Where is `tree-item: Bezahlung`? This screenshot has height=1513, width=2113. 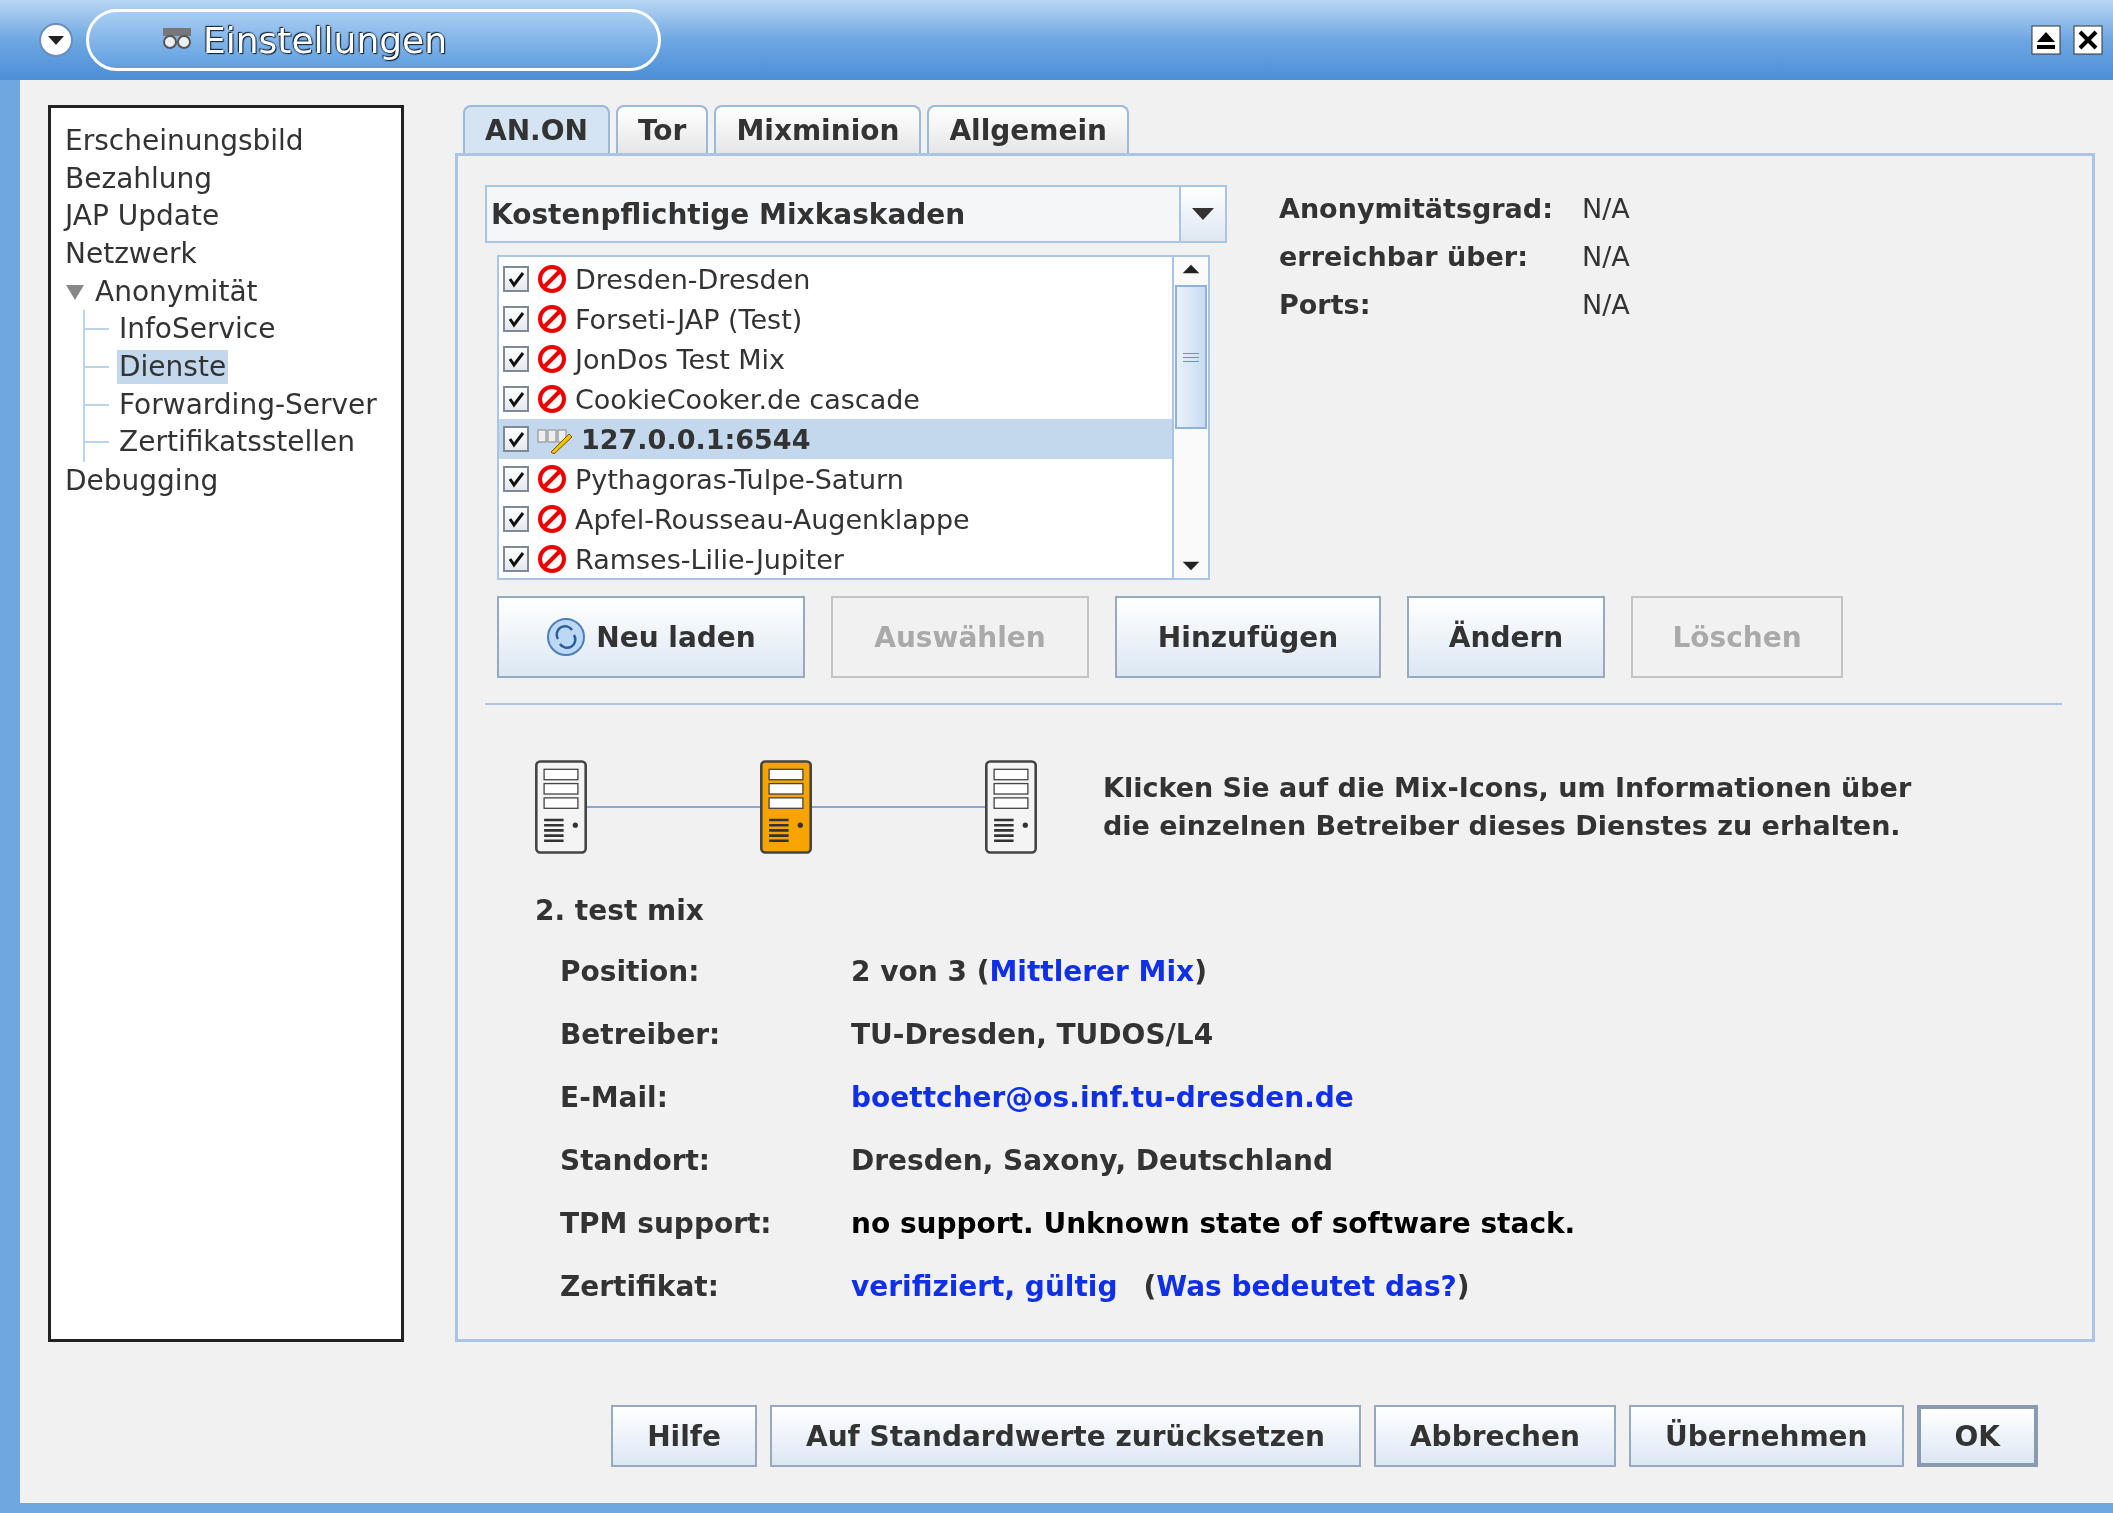
tree-item: Bezahlung is located at coordinates (139, 178).